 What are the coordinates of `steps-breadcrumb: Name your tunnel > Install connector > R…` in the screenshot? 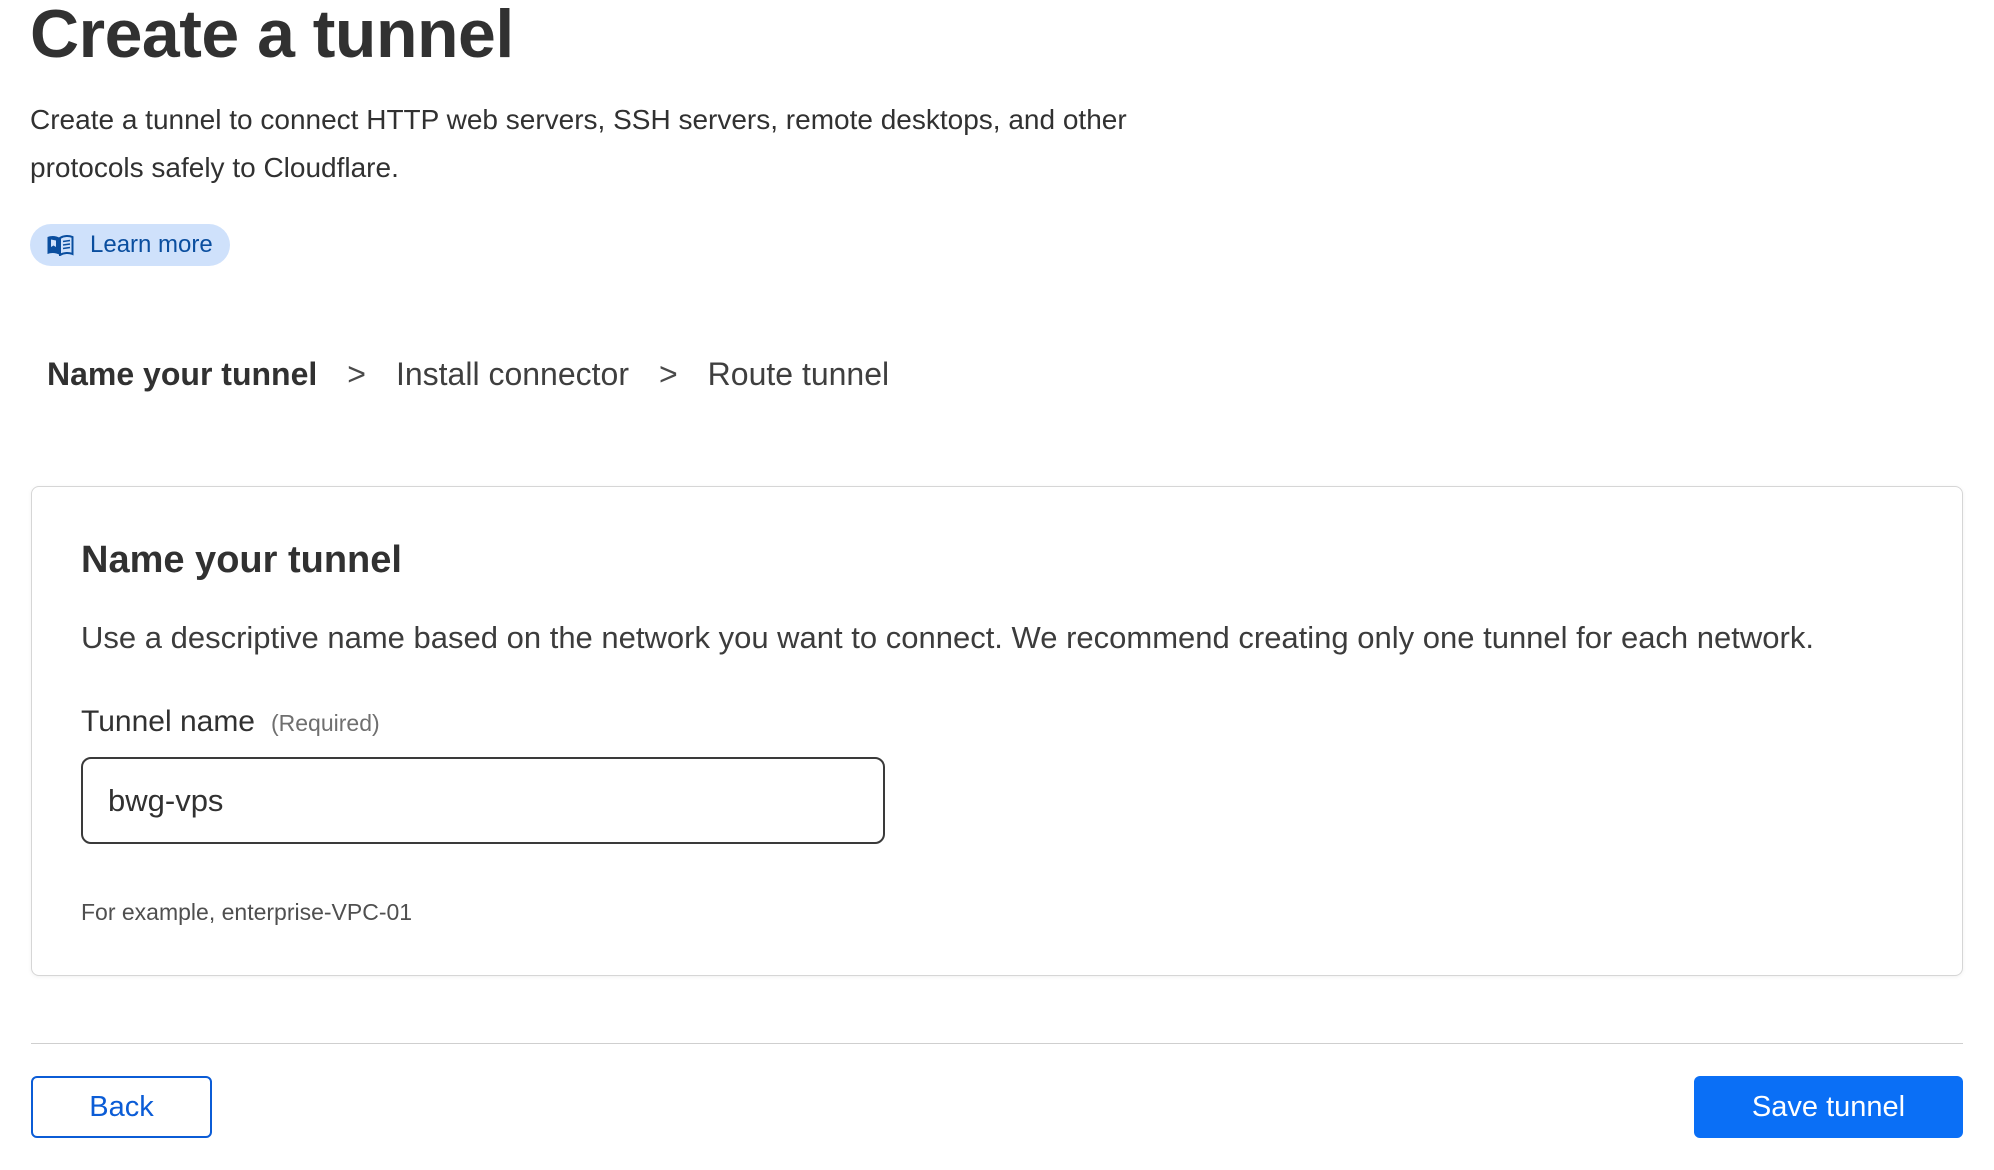 It's located at (468, 374).